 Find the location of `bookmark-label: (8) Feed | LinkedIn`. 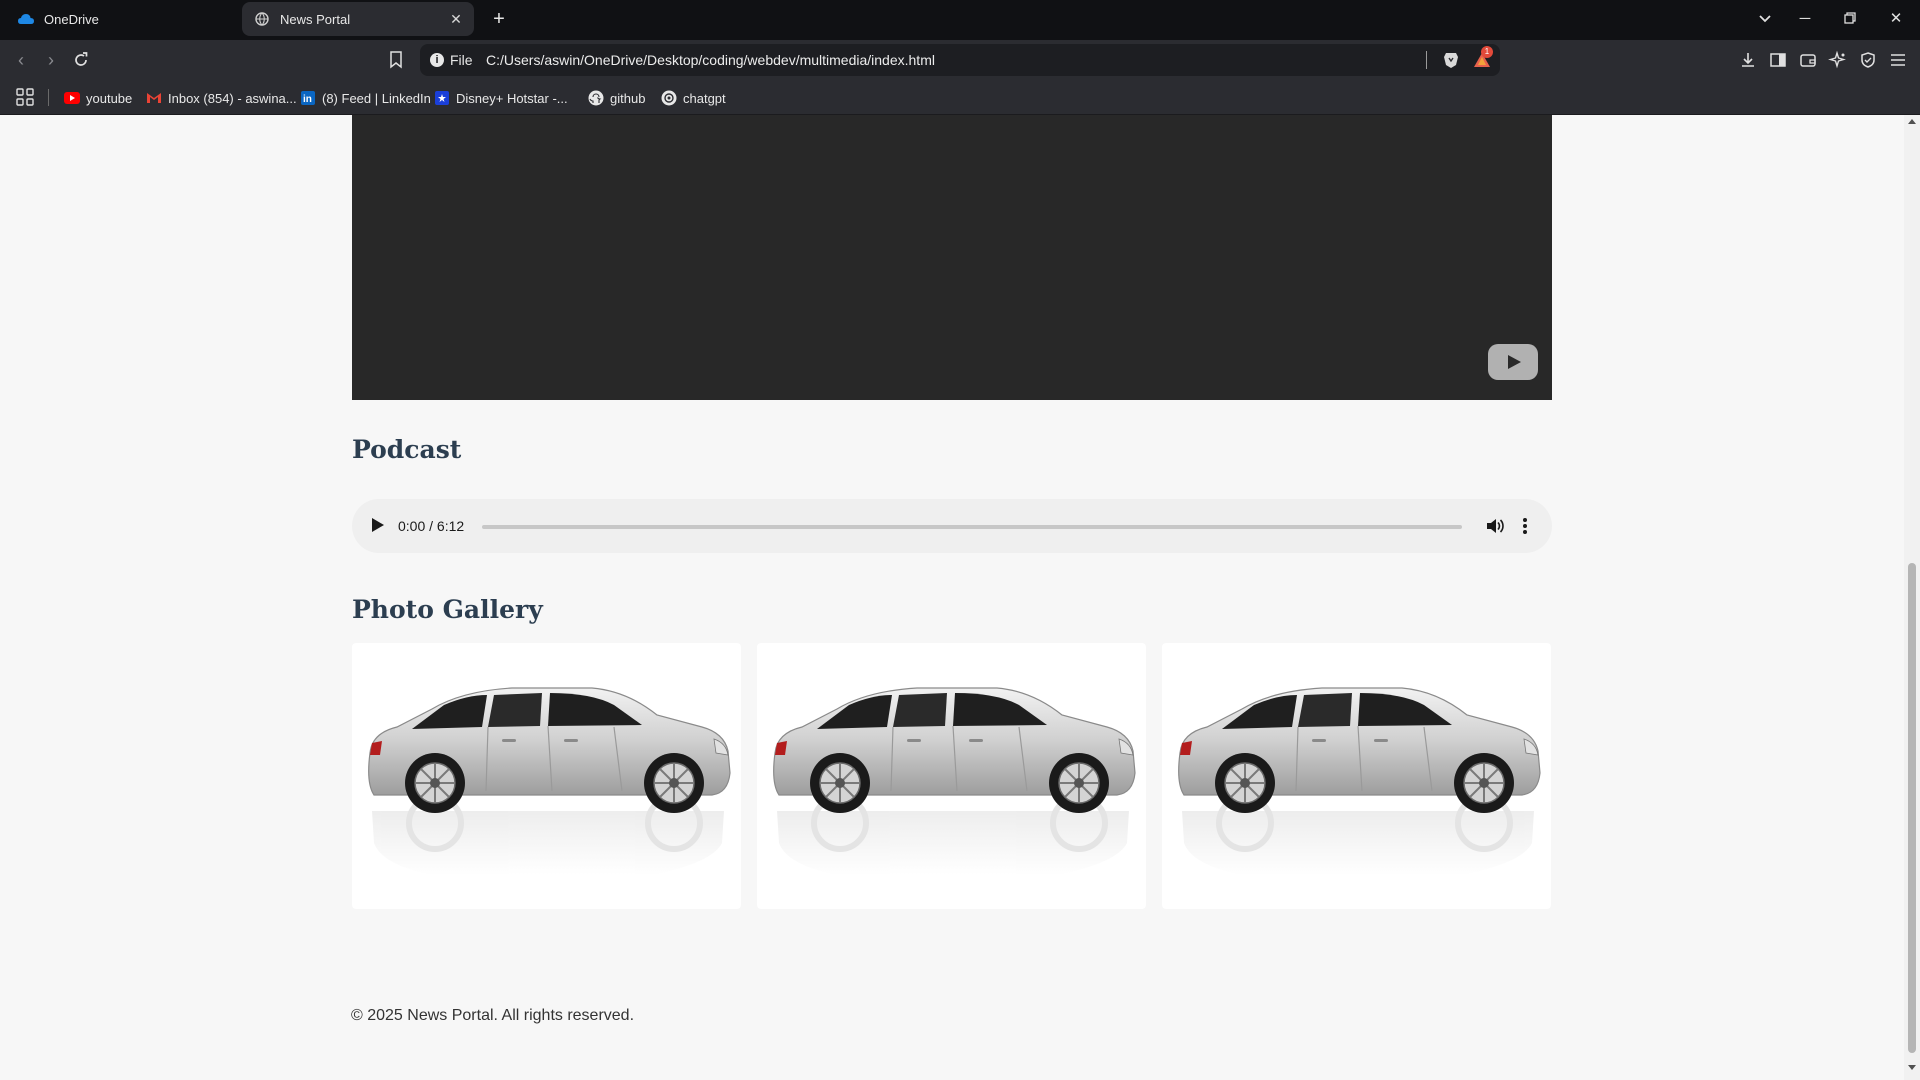

bookmark-label: (8) Feed | LinkedIn is located at coordinates (376, 98).